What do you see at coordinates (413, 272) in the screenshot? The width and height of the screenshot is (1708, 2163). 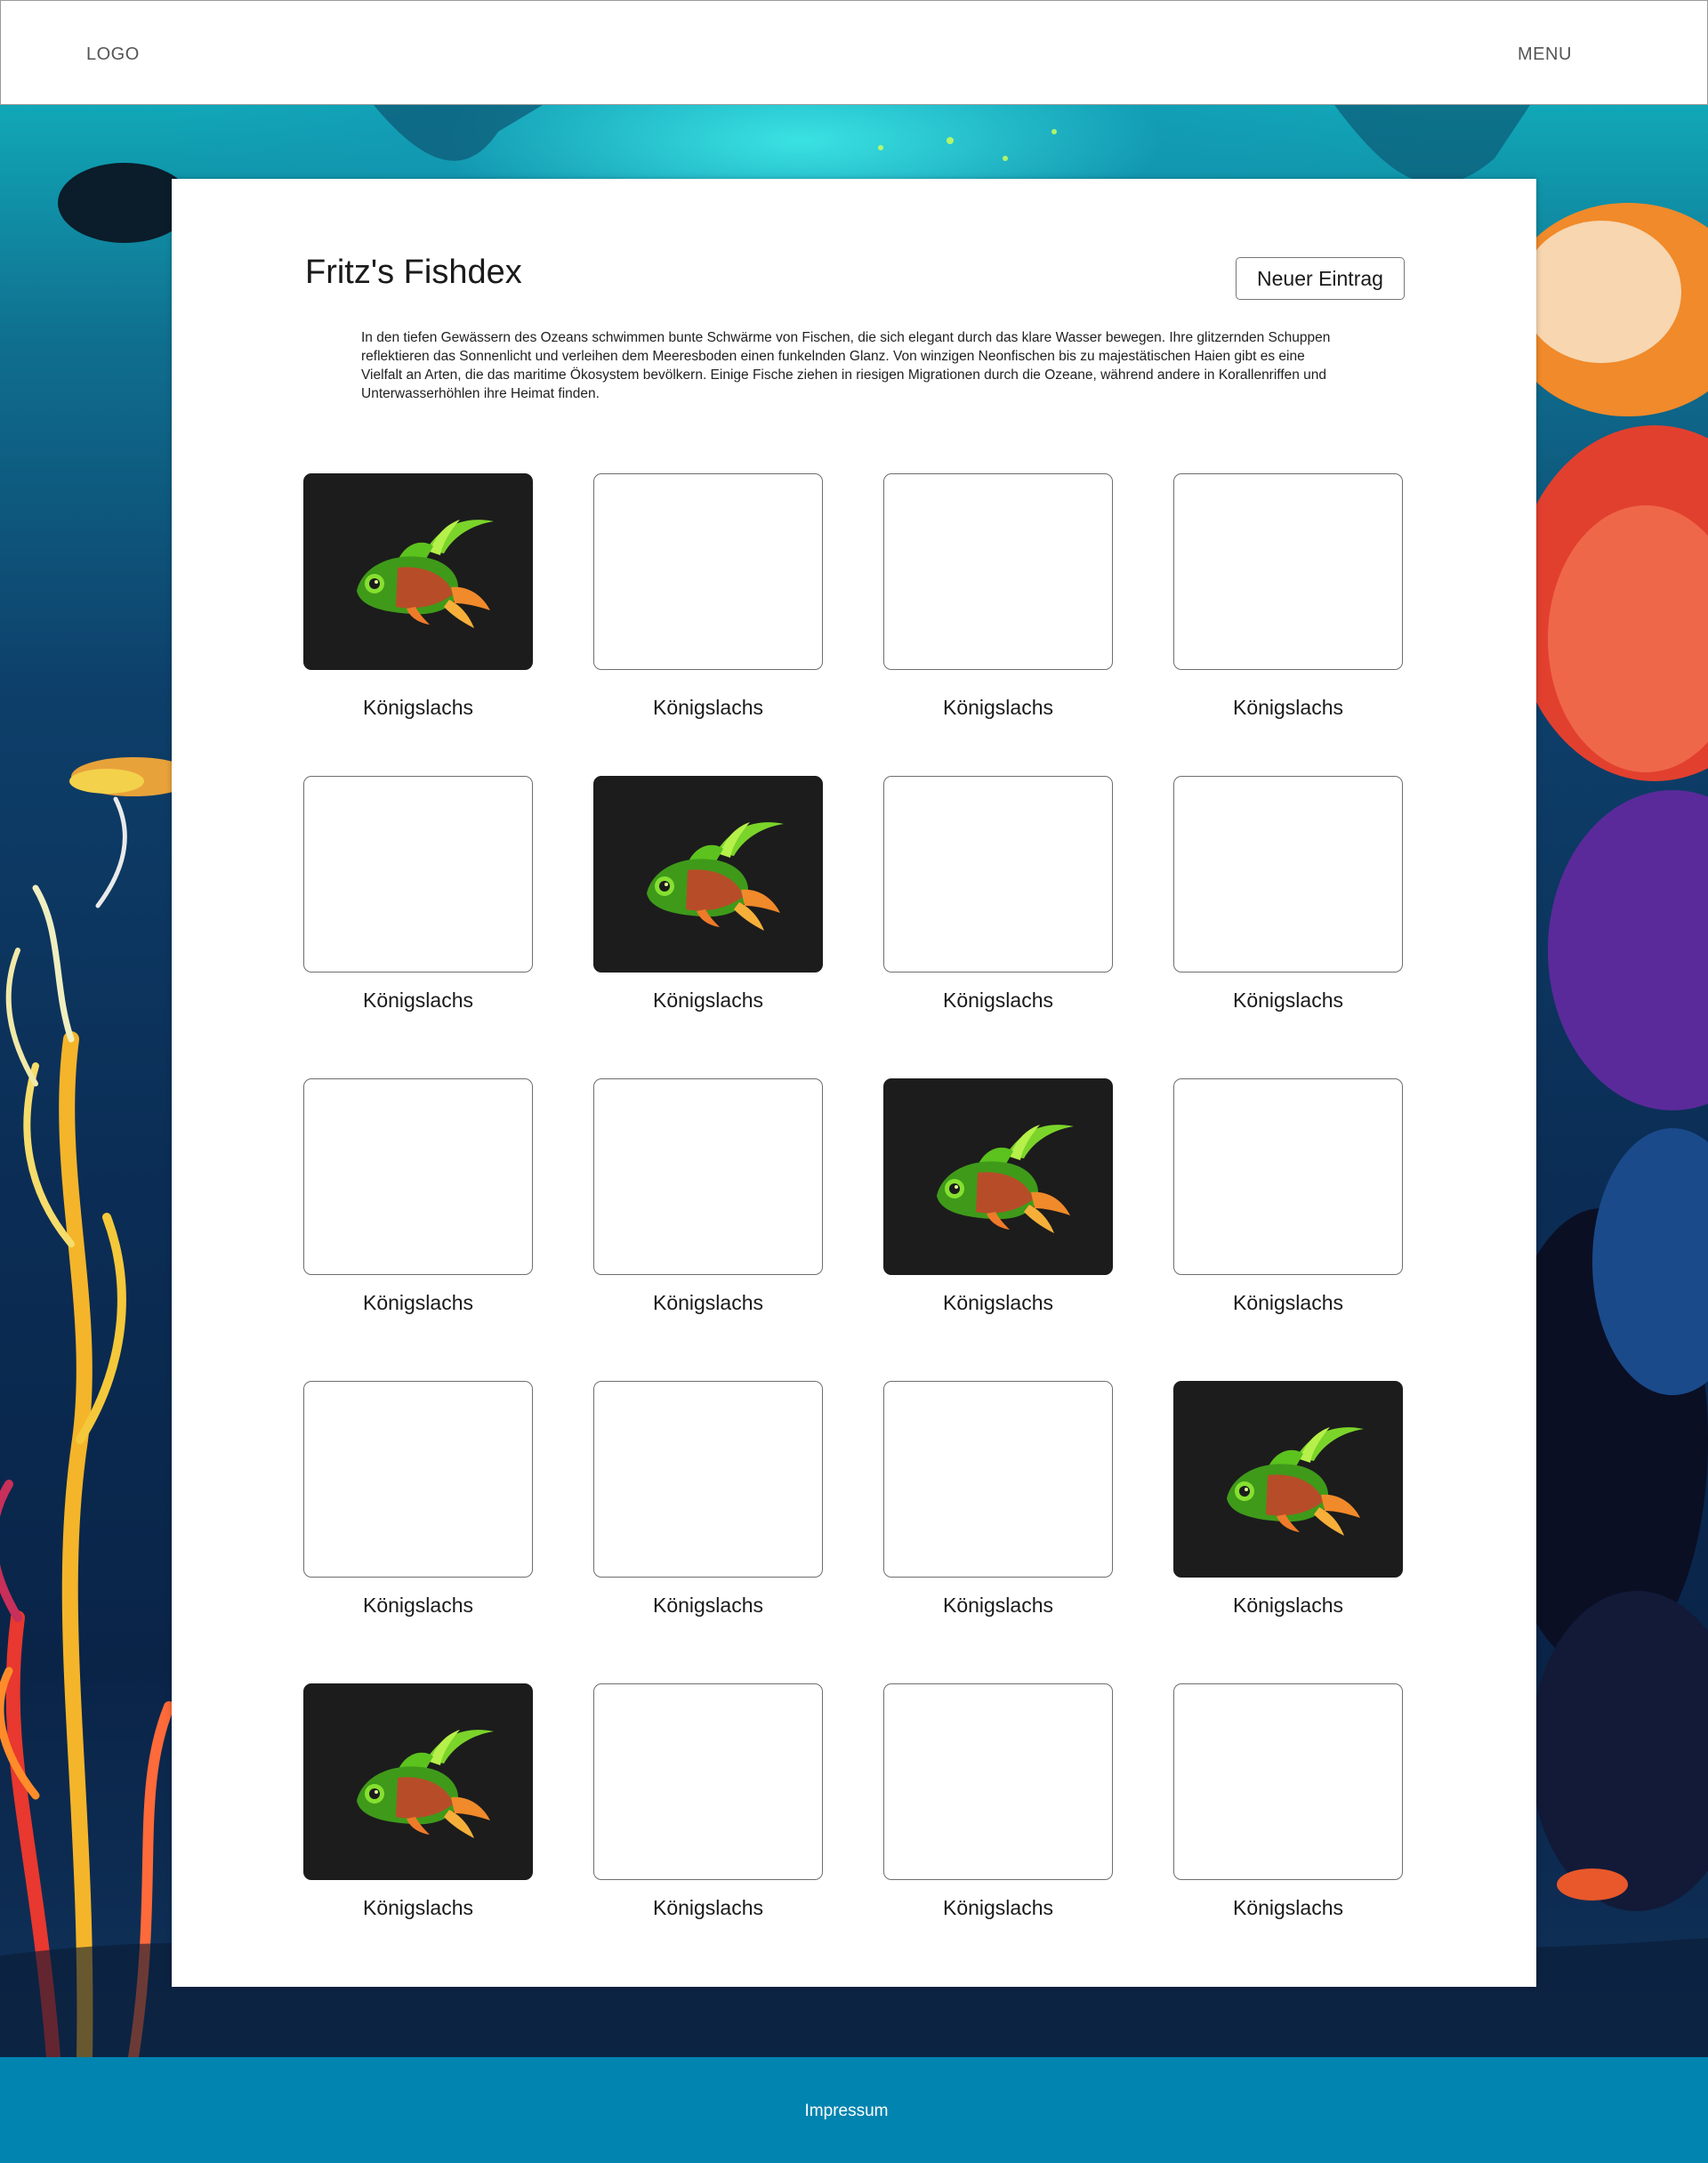 I see `page-title: Fritz's Fishdex` at bounding box center [413, 272].